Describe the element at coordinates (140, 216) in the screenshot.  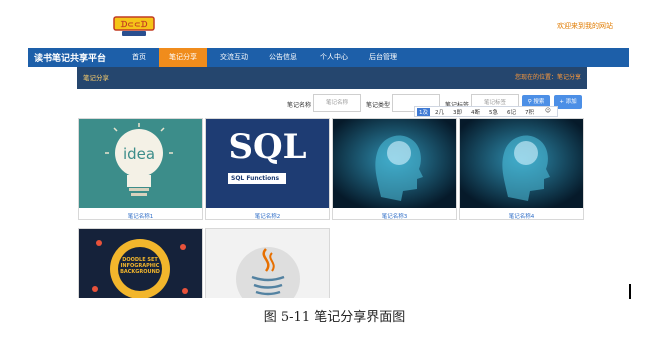
I see `note-card-title: 笔记名称1` at that location.